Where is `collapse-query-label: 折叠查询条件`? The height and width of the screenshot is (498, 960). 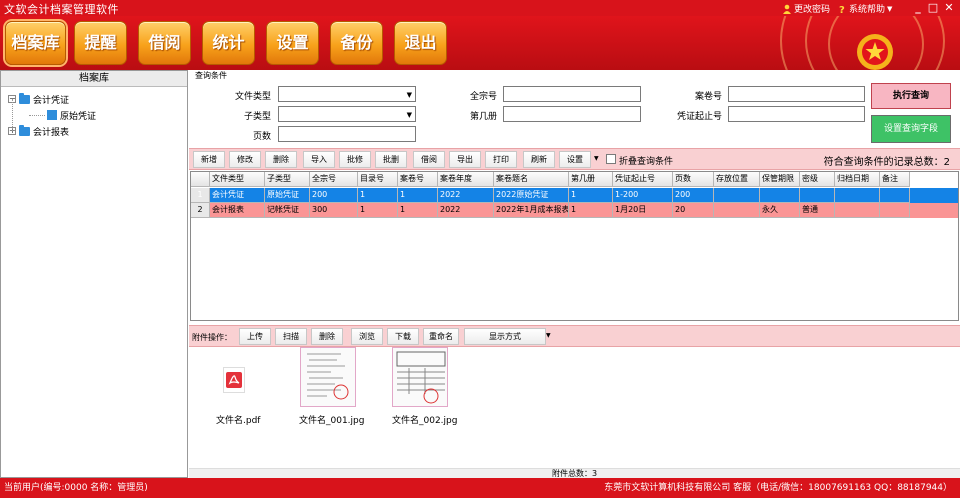 collapse-query-label: 折叠查询条件 is located at coordinates (646, 162).